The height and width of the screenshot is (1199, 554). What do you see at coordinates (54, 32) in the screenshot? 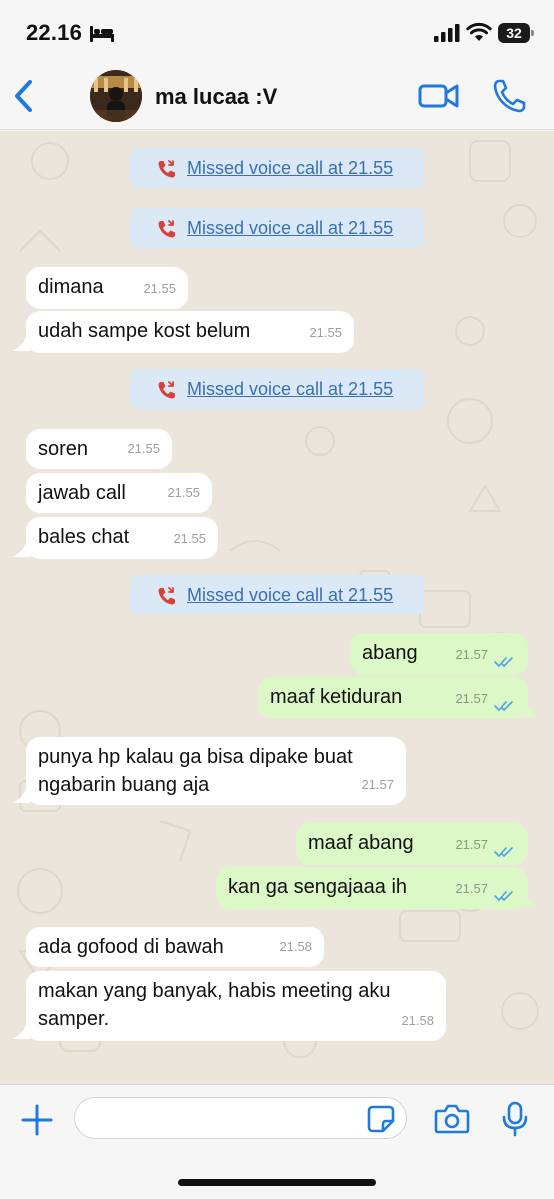
I see `status-time: 22.16` at bounding box center [54, 32].